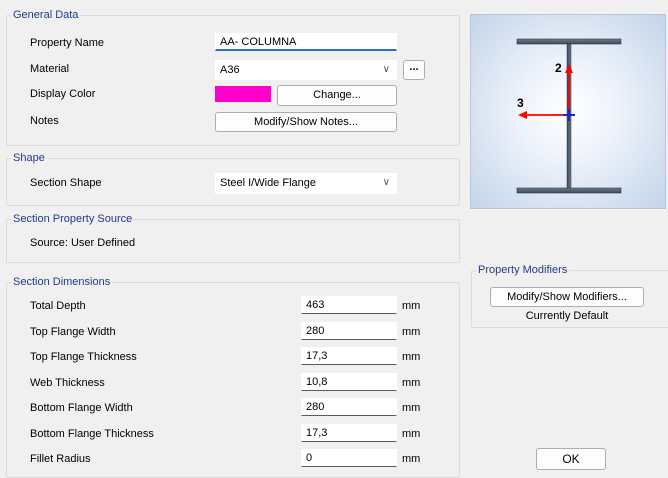 The height and width of the screenshot is (478, 668). What do you see at coordinates (349, 407) in the screenshot?
I see `bottom-flange-width-input: 280` at bounding box center [349, 407].